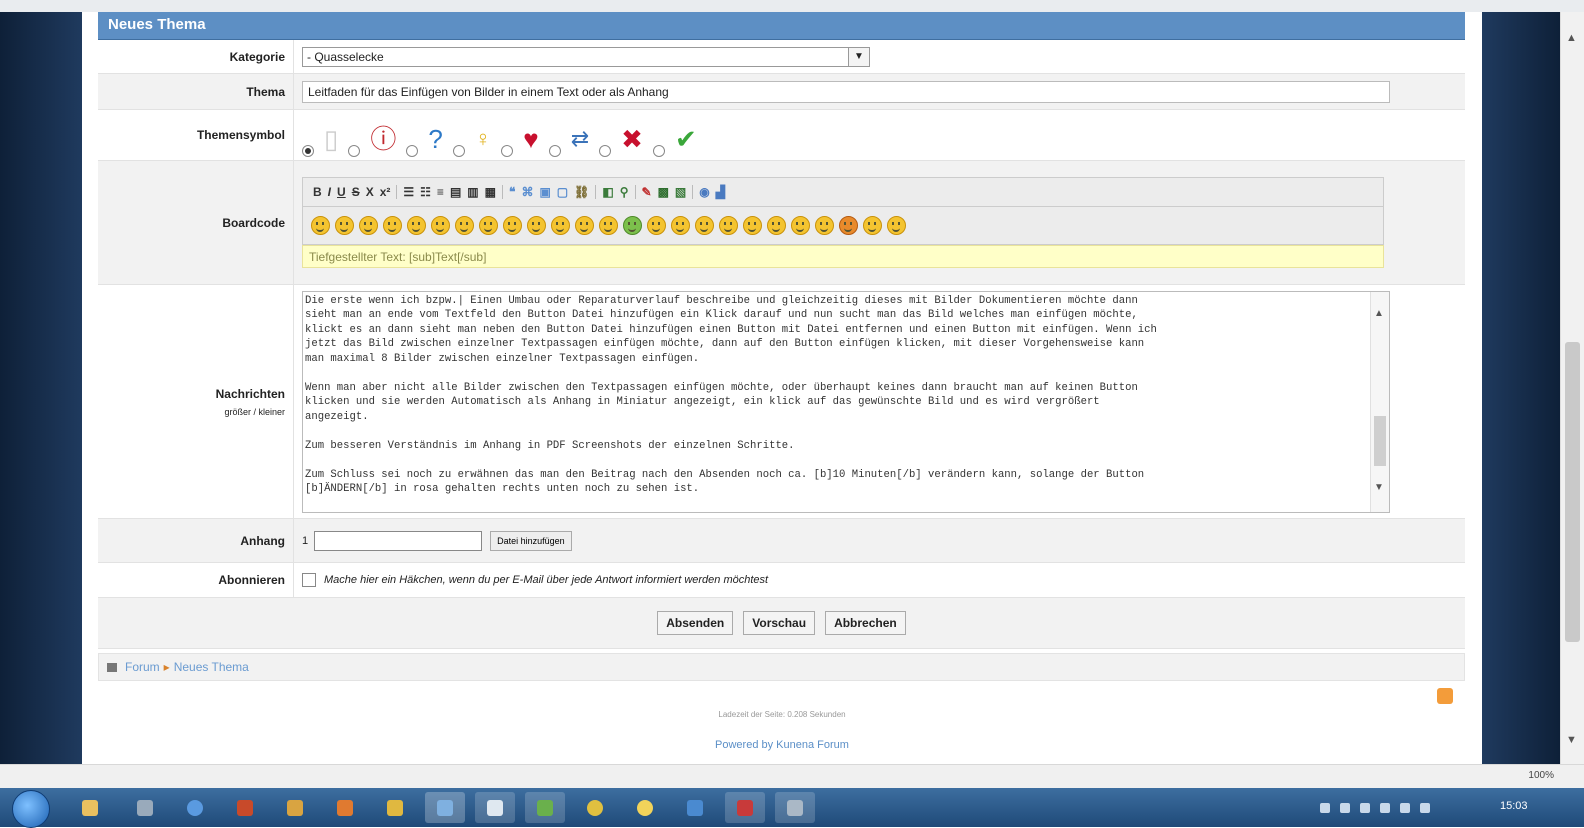 This screenshot has width=1584, height=828. Describe the element at coordinates (1445, 696) in the screenshot. I see `rss-icon` at that location.